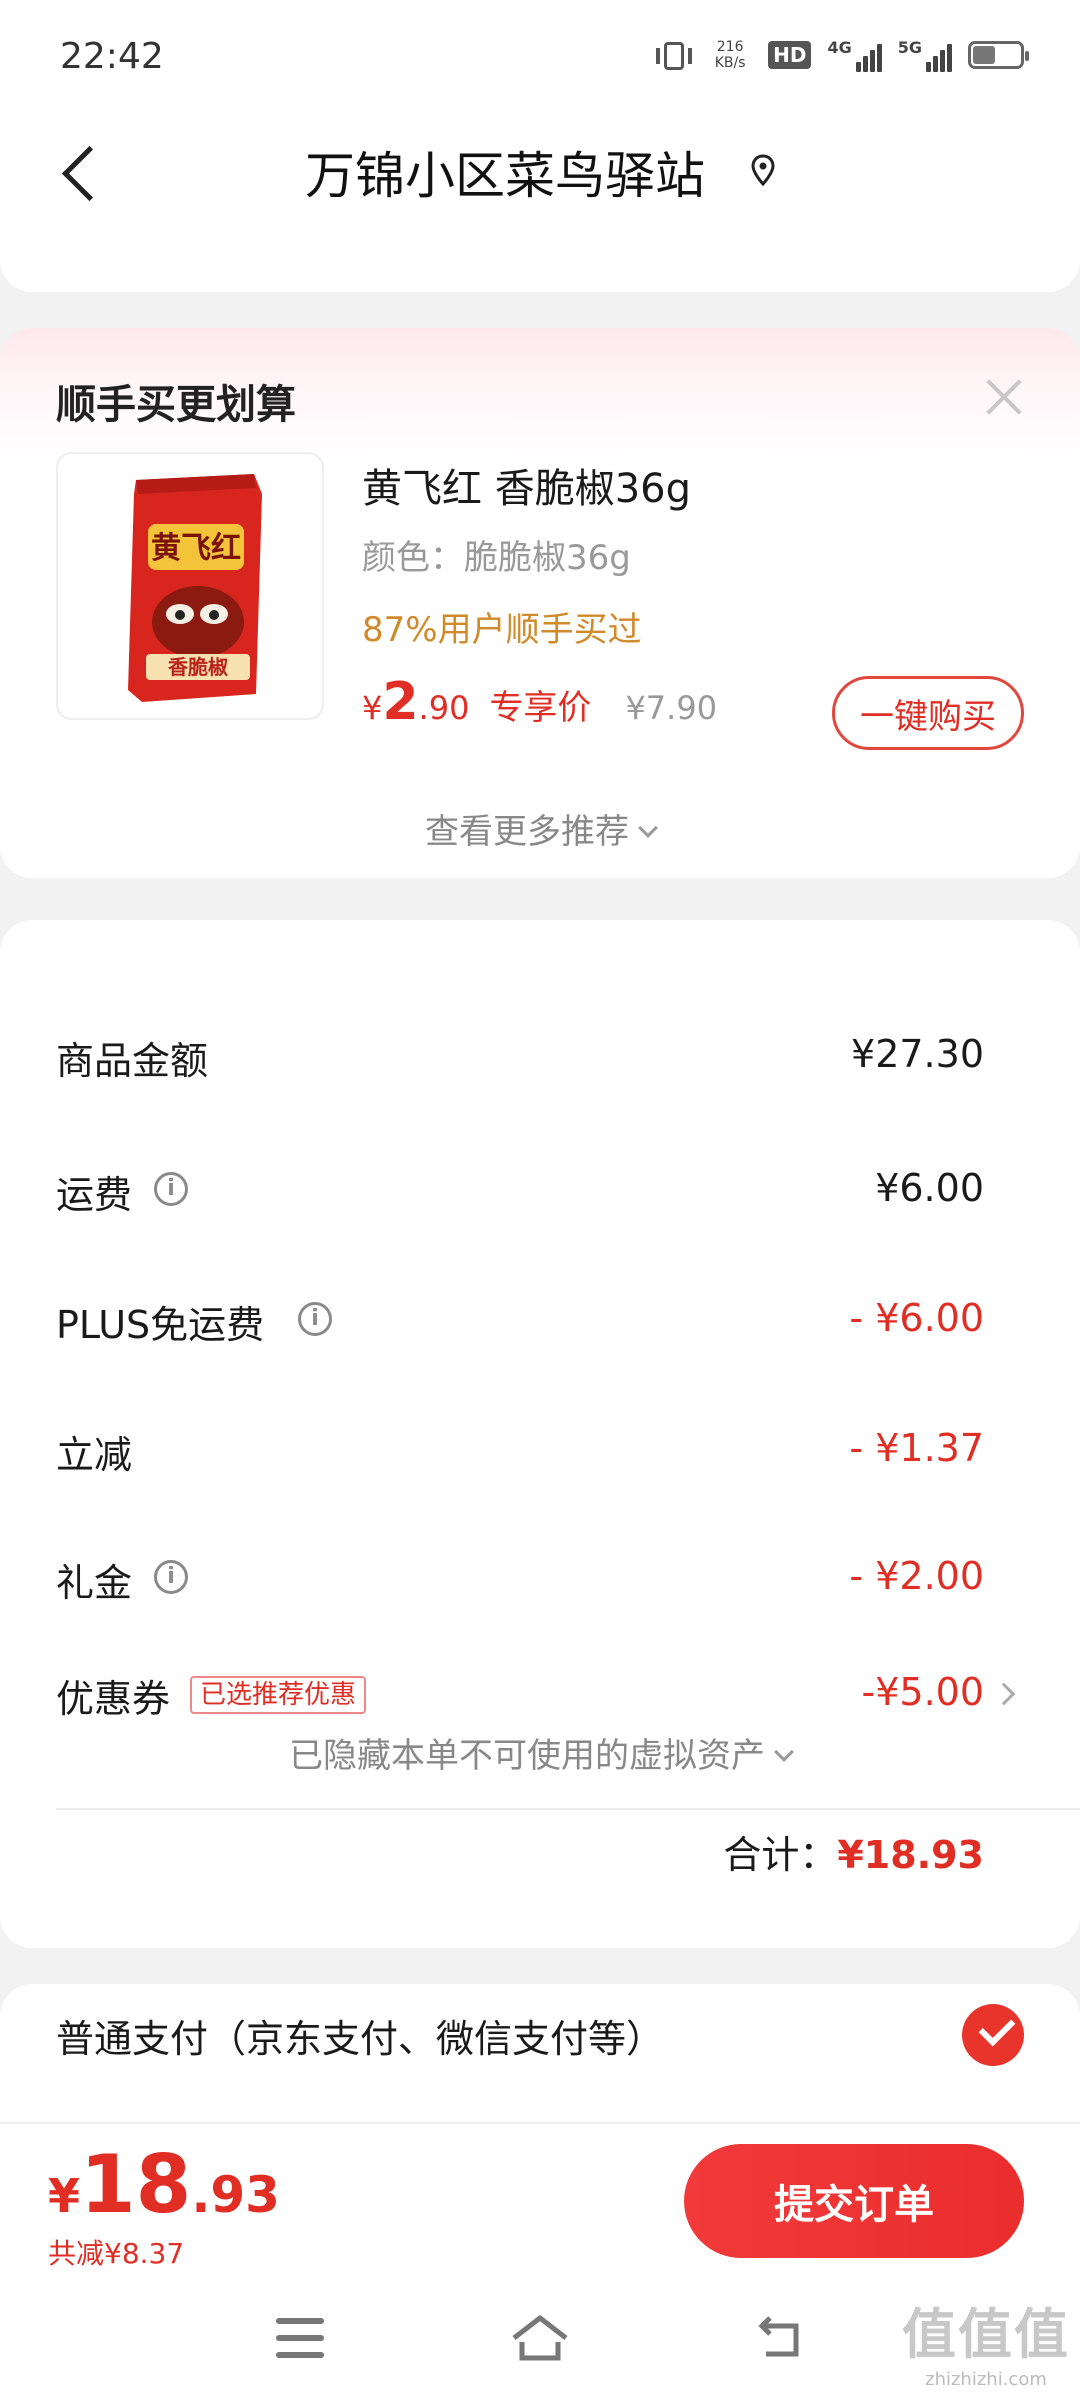  Describe the element at coordinates (986, 2334) in the screenshot. I see `watermark-logo: 值值值` at that location.